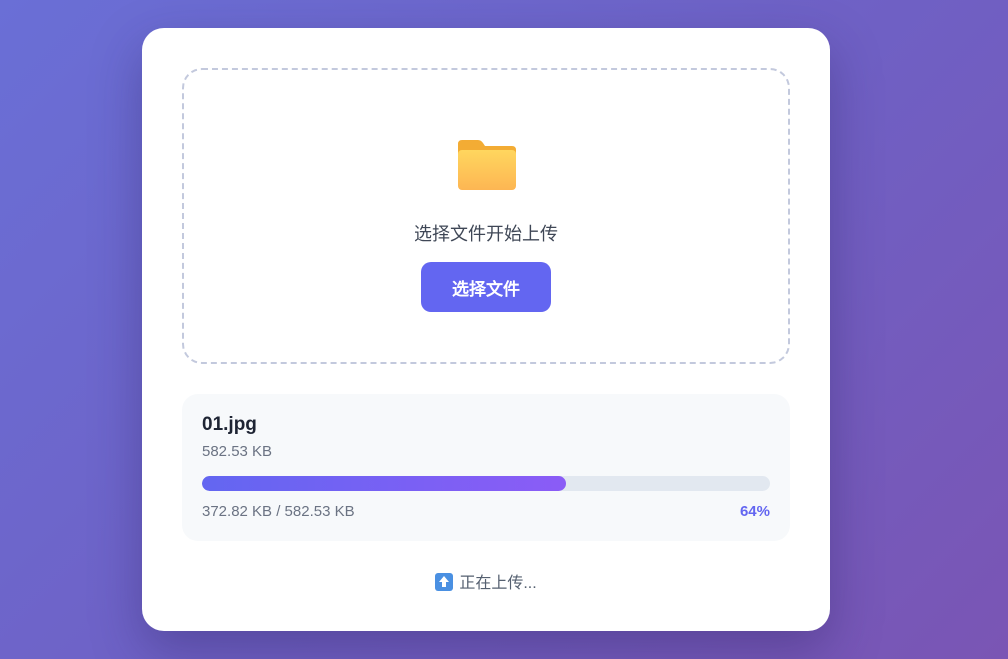  I want to click on up-arrow-icon, so click(444, 582).